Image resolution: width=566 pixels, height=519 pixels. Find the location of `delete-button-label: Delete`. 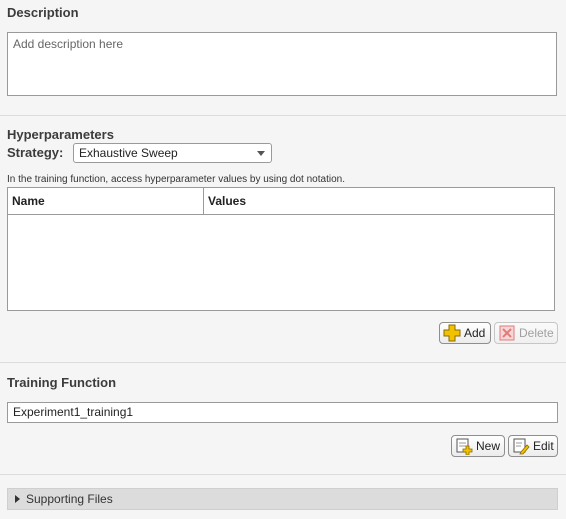

delete-button-label: Delete is located at coordinates (536, 333).